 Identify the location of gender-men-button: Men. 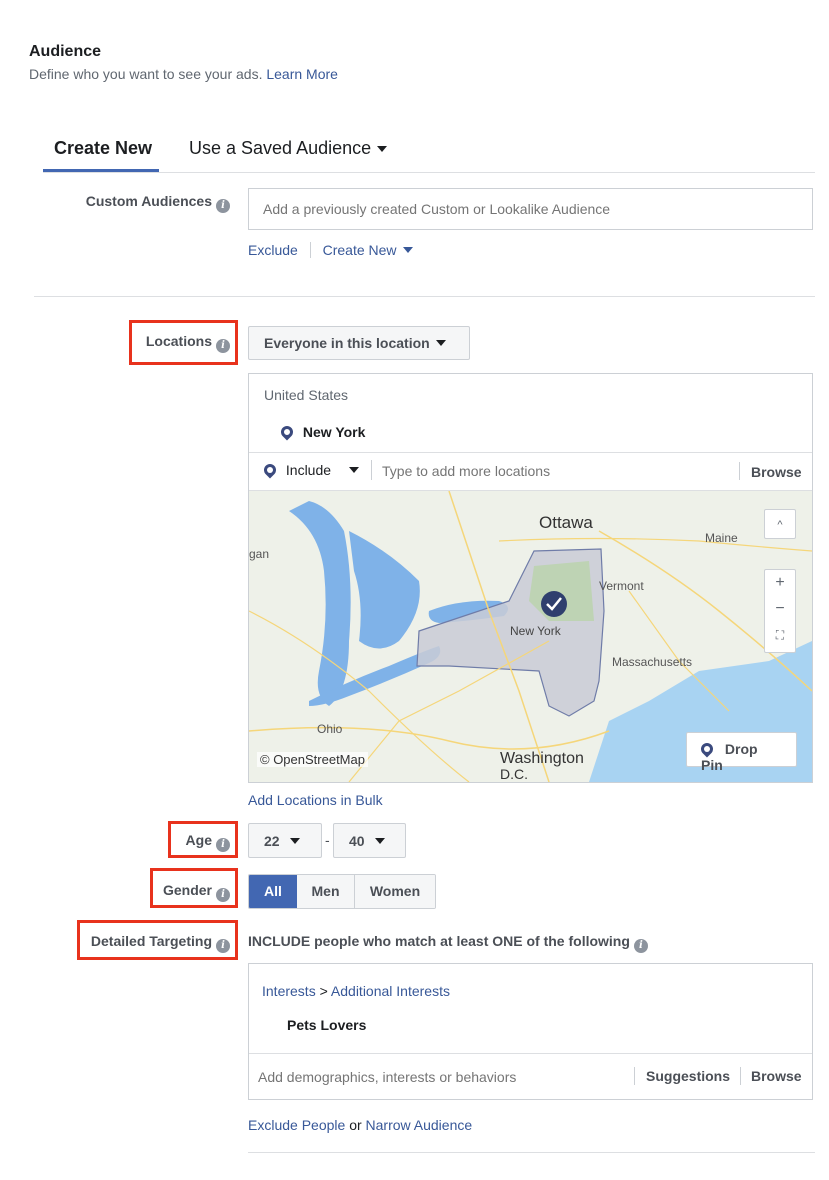
(326, 891).